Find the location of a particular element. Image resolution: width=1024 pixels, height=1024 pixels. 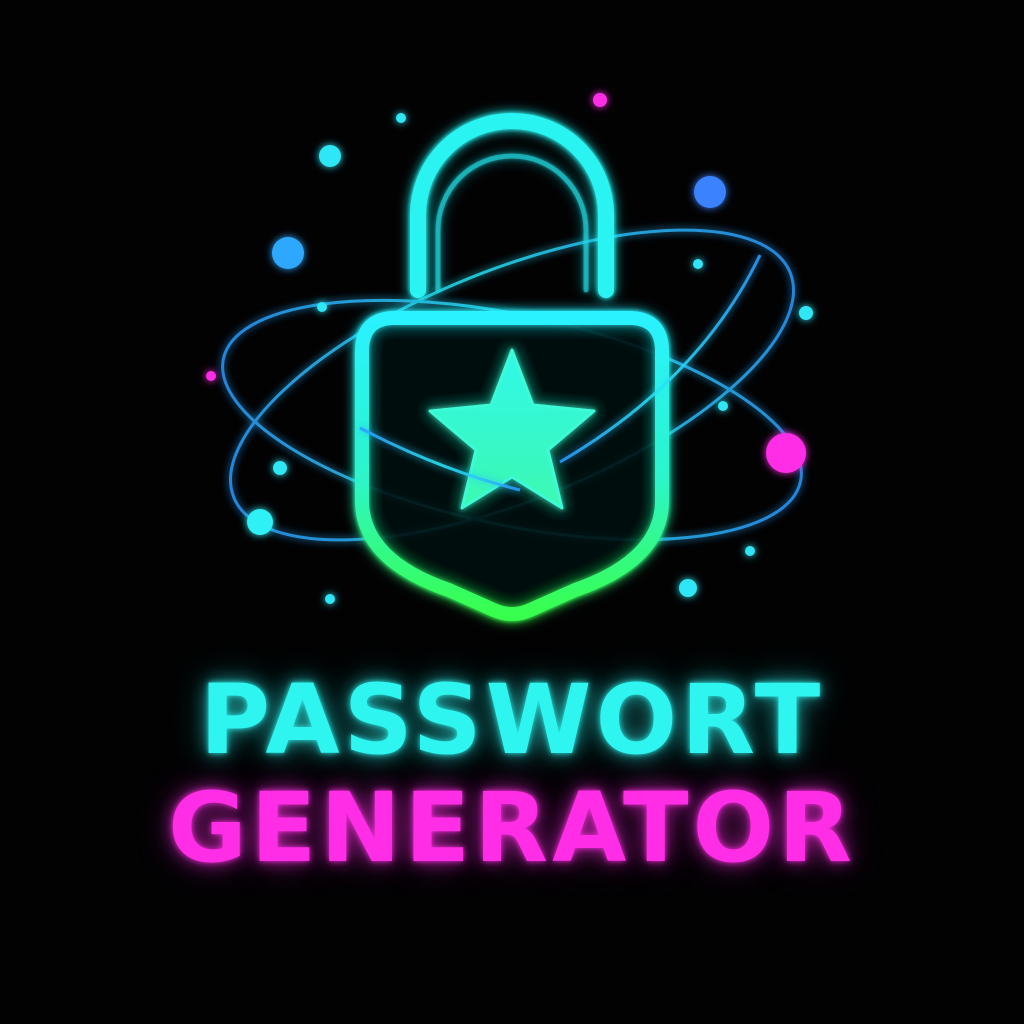

title-generator: GENERATOR is located at coordinates (512, 828).